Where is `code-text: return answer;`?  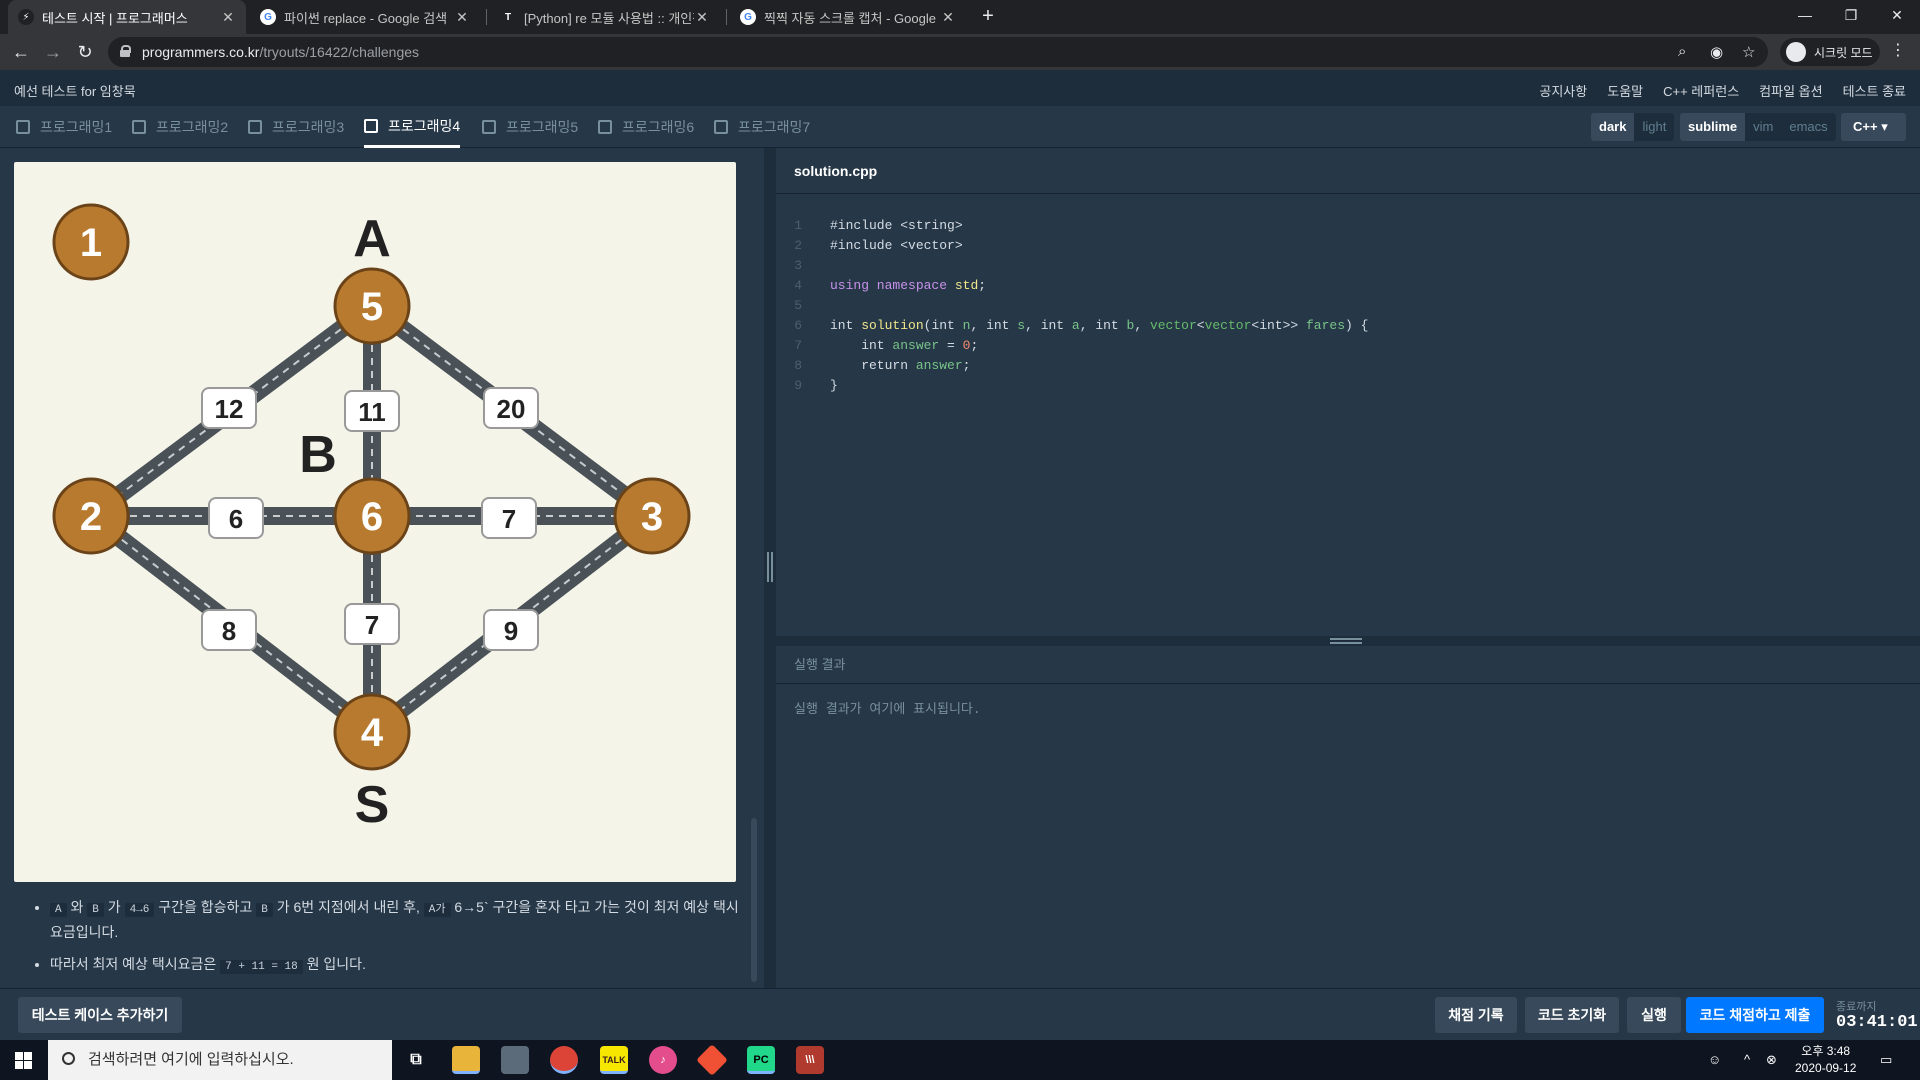 code-text: return answer; is located at coordinates (892, 366).